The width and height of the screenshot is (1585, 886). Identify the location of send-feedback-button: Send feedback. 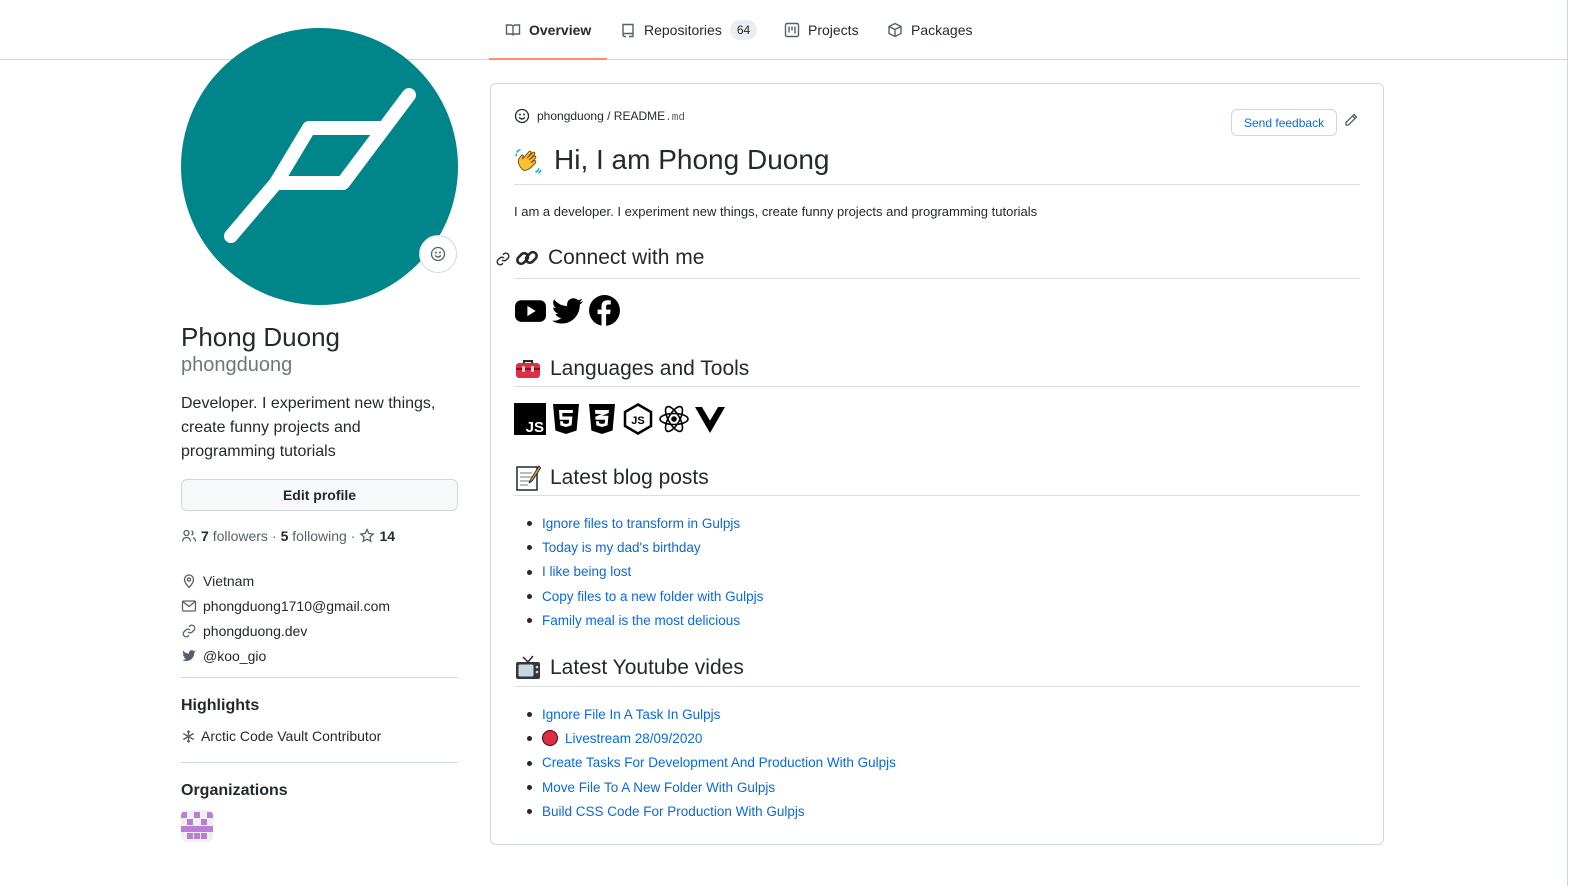
(1284, 122).